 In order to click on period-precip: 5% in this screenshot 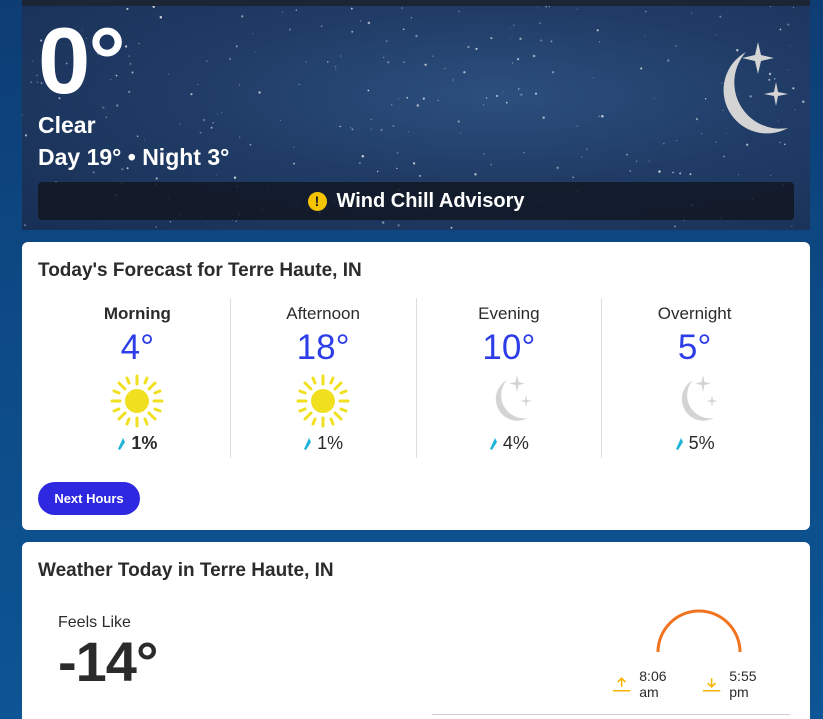, I will do `click(694, 443)`.